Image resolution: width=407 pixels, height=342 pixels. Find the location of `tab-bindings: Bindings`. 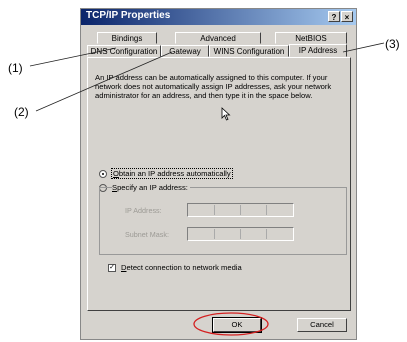

tab-bindings: Bindings is located at coordinates (127, 38).